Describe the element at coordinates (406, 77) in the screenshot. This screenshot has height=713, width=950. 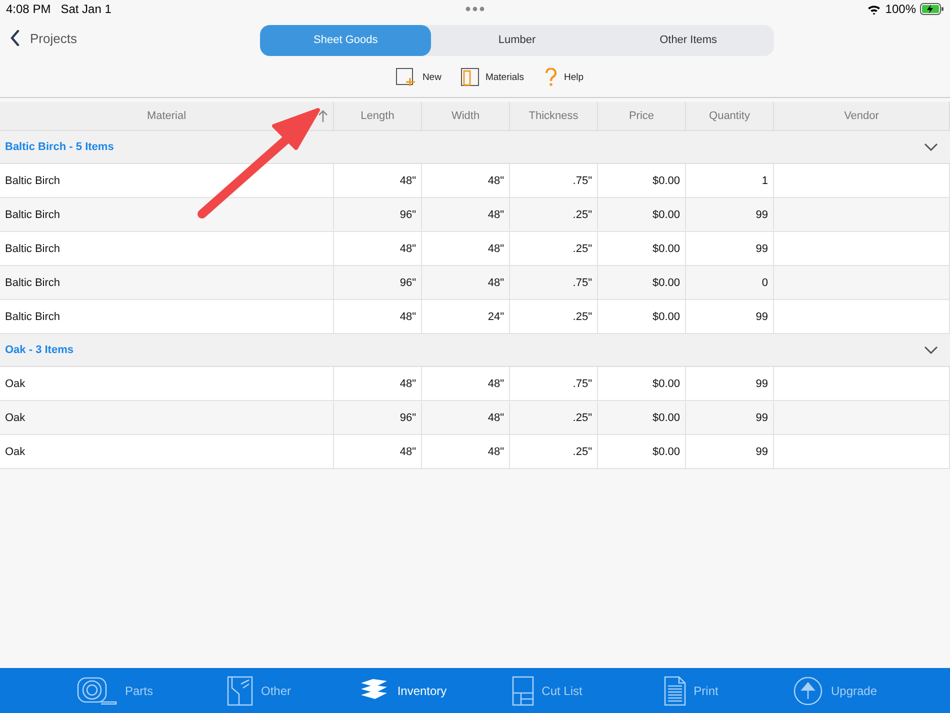
I see `new-icon` at that location.